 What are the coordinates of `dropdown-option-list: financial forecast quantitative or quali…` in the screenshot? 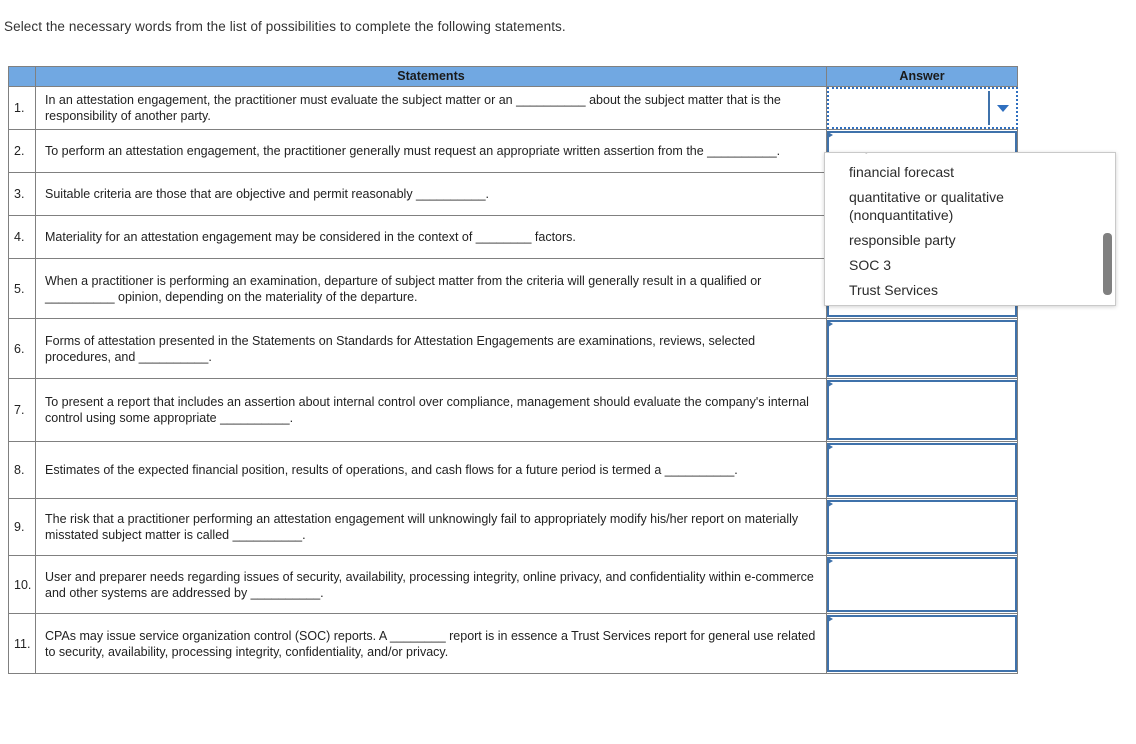 It's located at (970, 228).